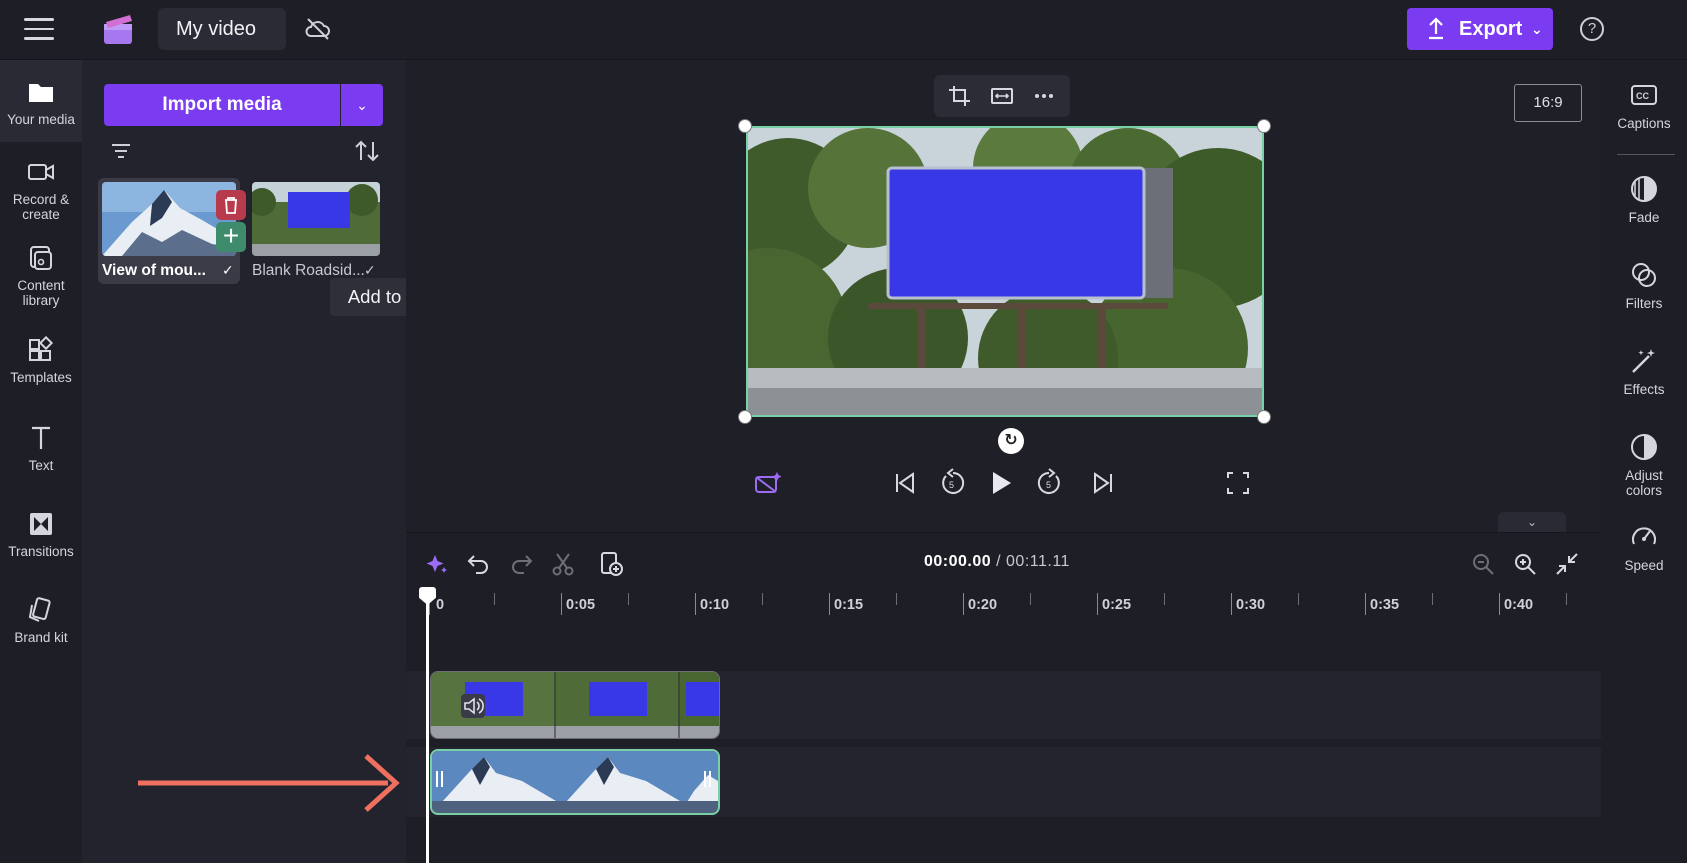 Image resolution: width=1687 pixels, height=863 pixels. Describe the element at coordinates (1519, 605) in the screenshot. I see `ruler-label: 0:40` at that location.